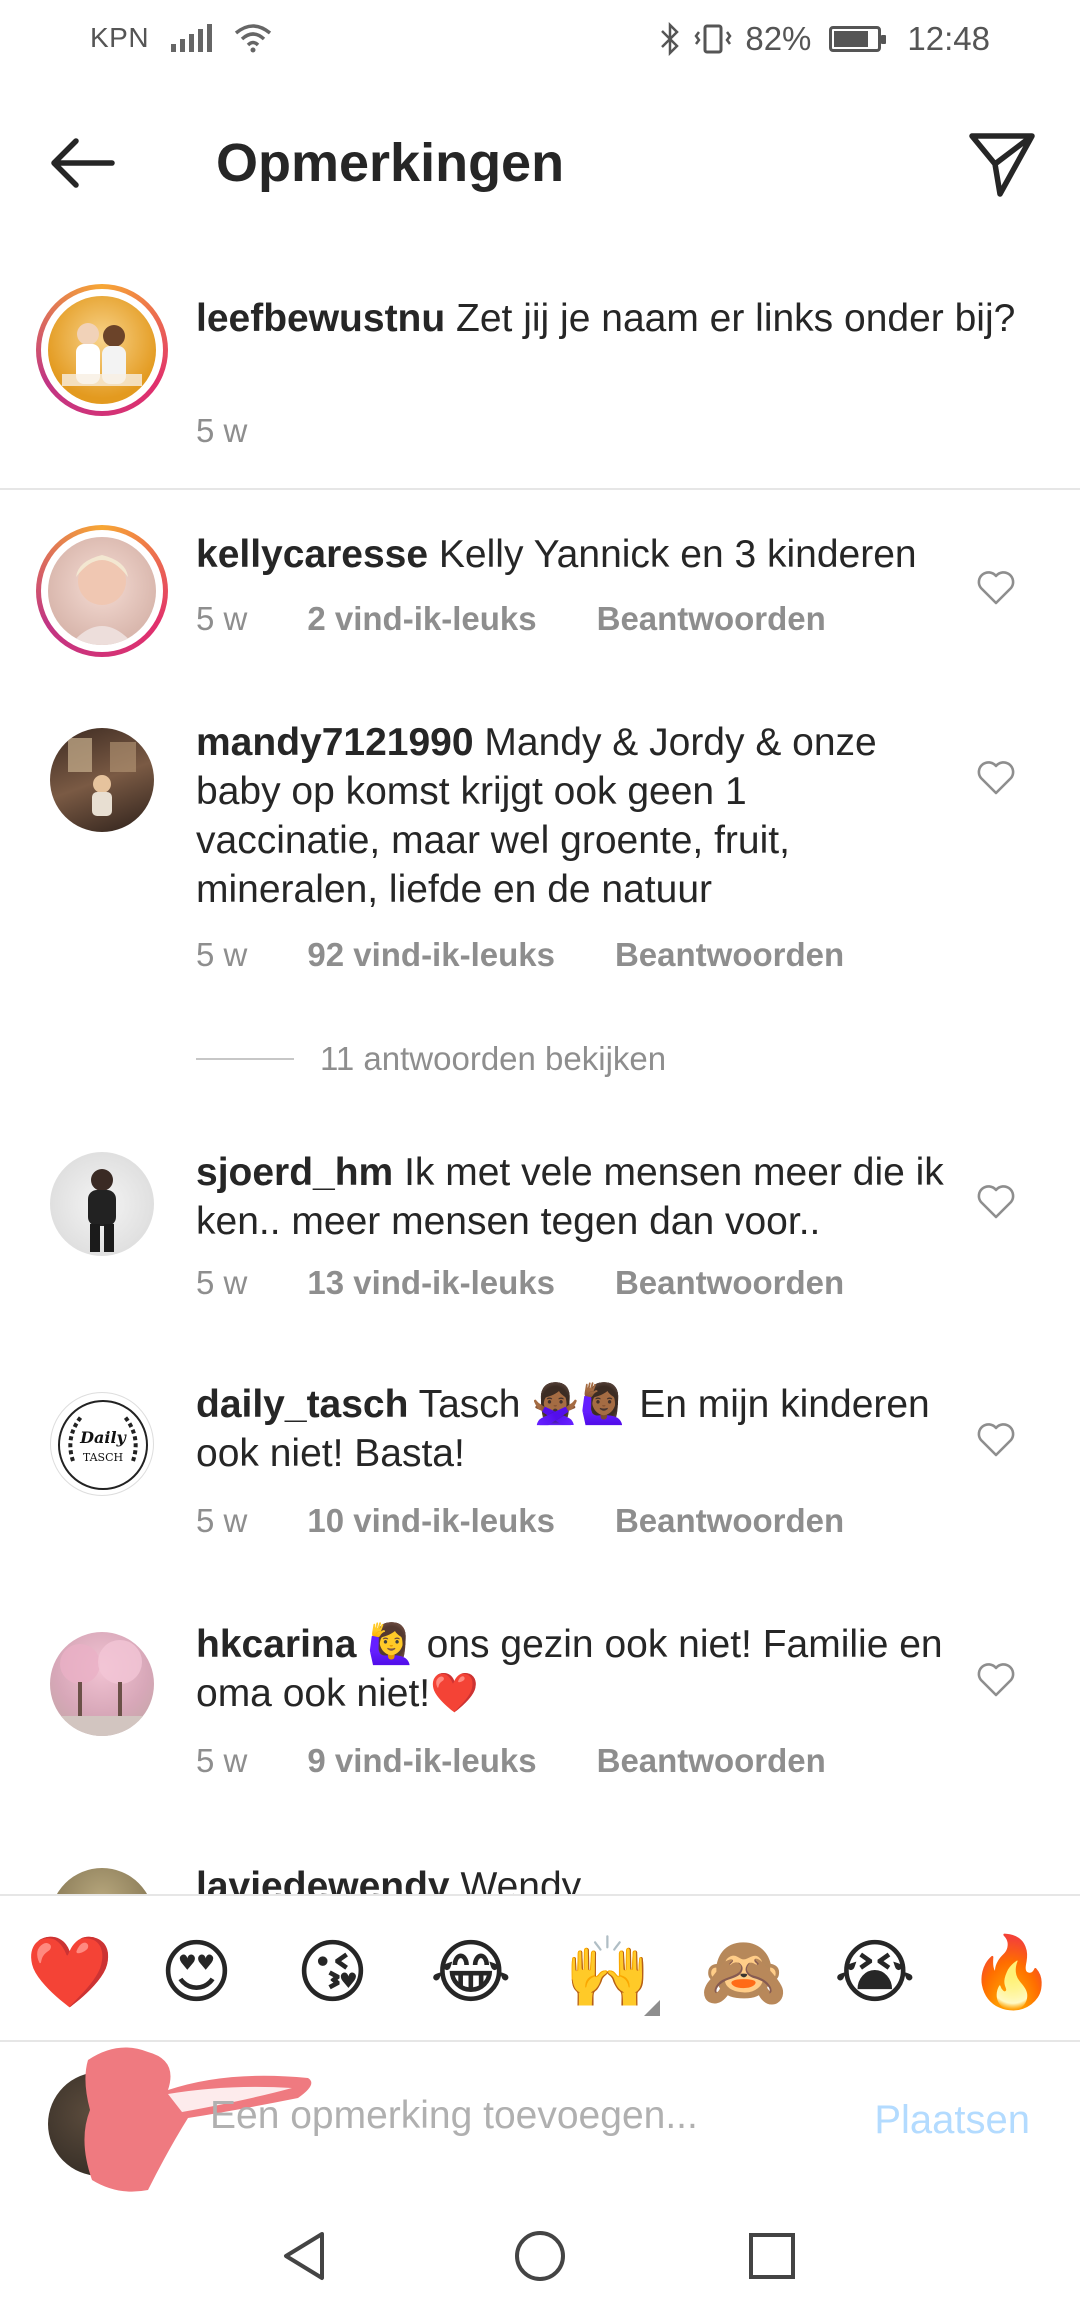 Image resolution: width=1080 pixels, height=2312 pixels. Describe the element at coordinates (102, 1210) in the screenshot. I see `avatar-man-image` at that location.